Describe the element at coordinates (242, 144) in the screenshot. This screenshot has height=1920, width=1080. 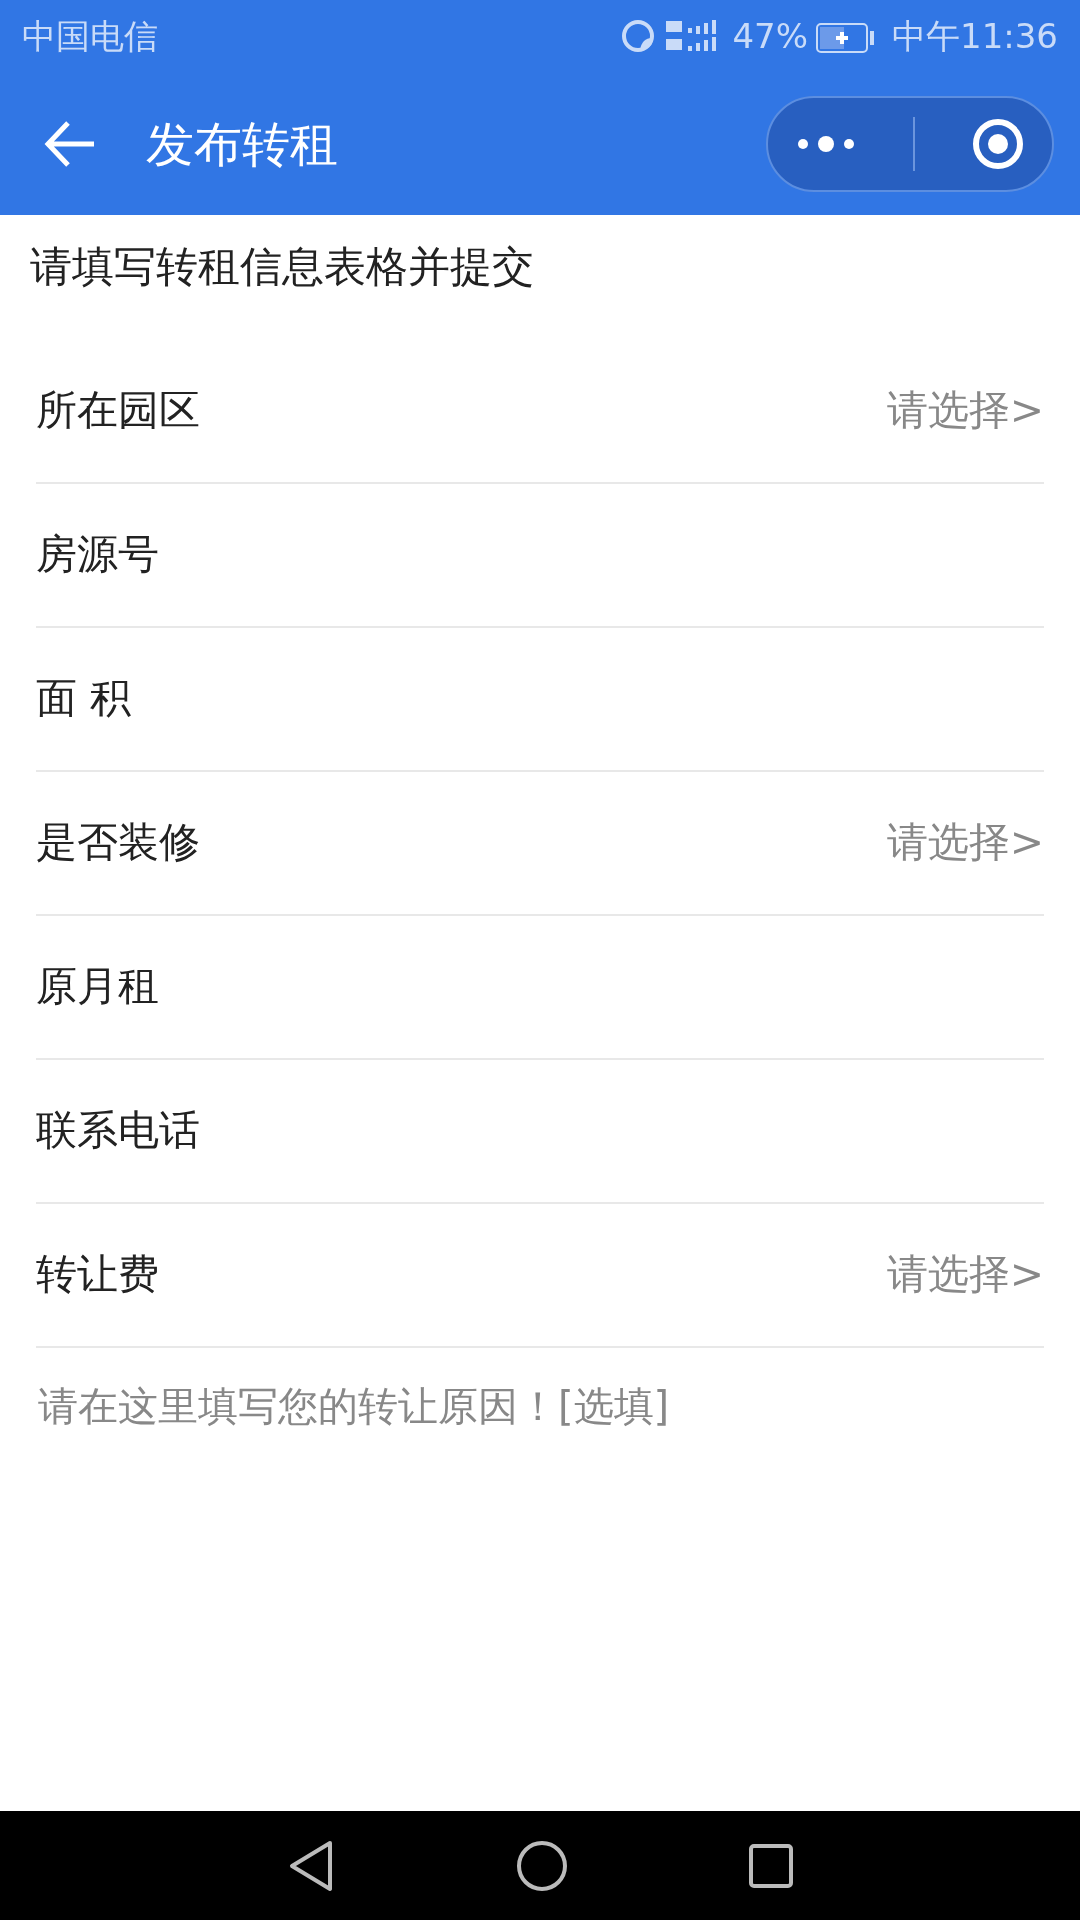
I see `page-title: 发布转租` at that location.